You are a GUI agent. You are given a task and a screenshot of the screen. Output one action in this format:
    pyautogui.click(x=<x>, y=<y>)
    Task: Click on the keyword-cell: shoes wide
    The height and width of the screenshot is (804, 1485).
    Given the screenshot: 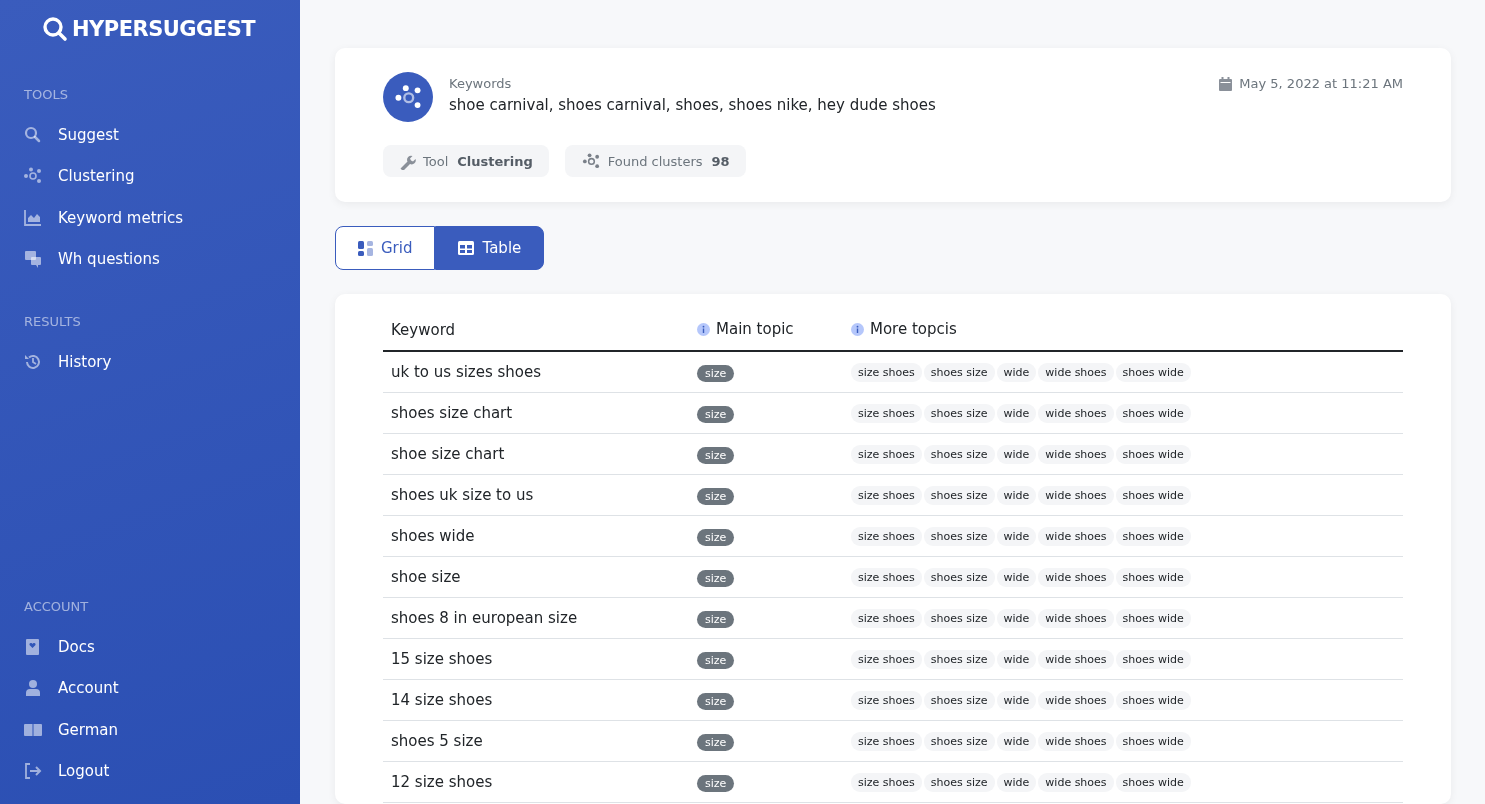 What is the action you would take?
    pyautogui.click(x=433, y=536)
    